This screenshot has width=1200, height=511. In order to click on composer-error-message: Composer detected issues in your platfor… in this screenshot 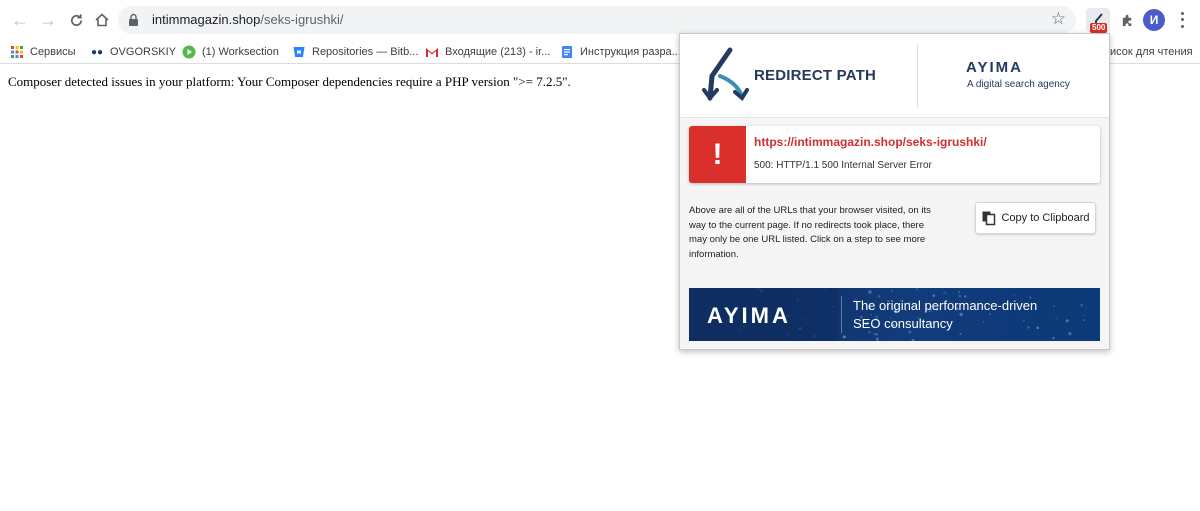, I will do `click(289, 81)`.